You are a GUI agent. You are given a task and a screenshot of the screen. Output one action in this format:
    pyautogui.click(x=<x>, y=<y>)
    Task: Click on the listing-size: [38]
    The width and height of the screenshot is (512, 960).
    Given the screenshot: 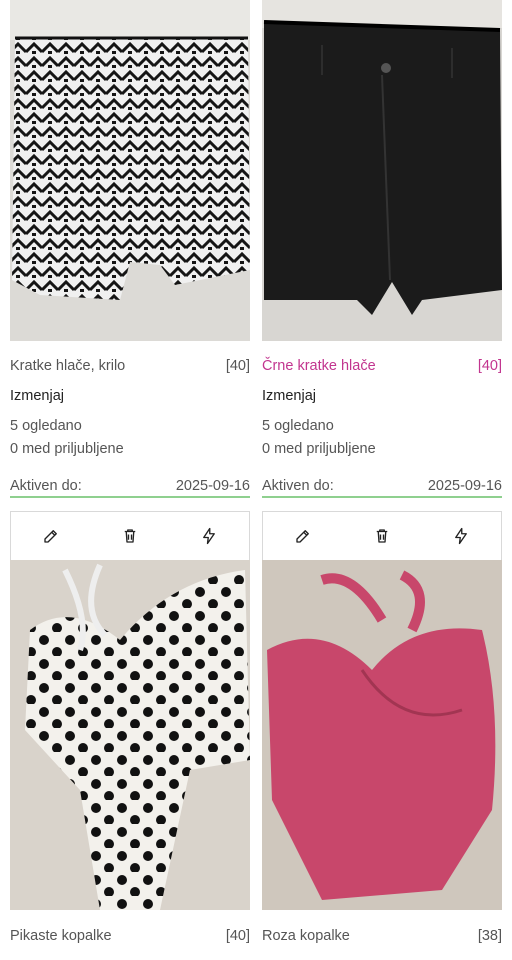 What is the action you would take?
    pyautogui.click(x=489, y=936)
    